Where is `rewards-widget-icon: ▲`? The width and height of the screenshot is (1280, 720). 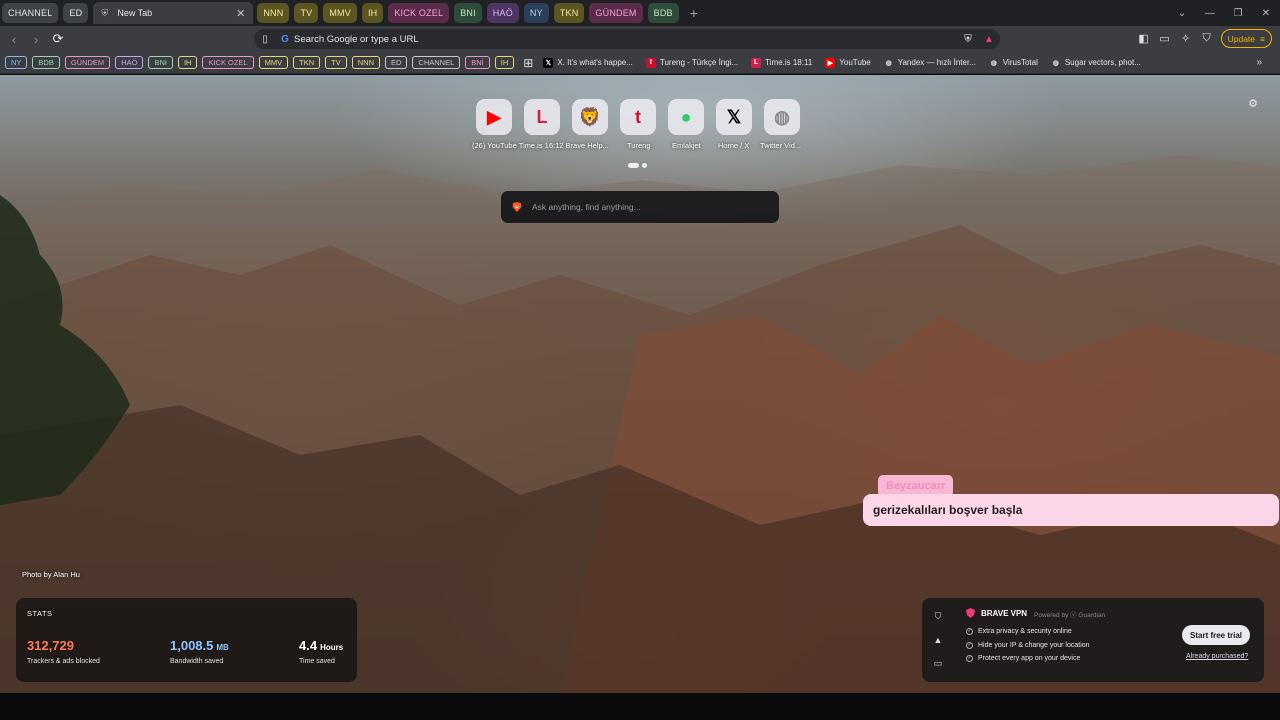
rewards-widget-icon: ▲ is located at coordinates (938, 640).